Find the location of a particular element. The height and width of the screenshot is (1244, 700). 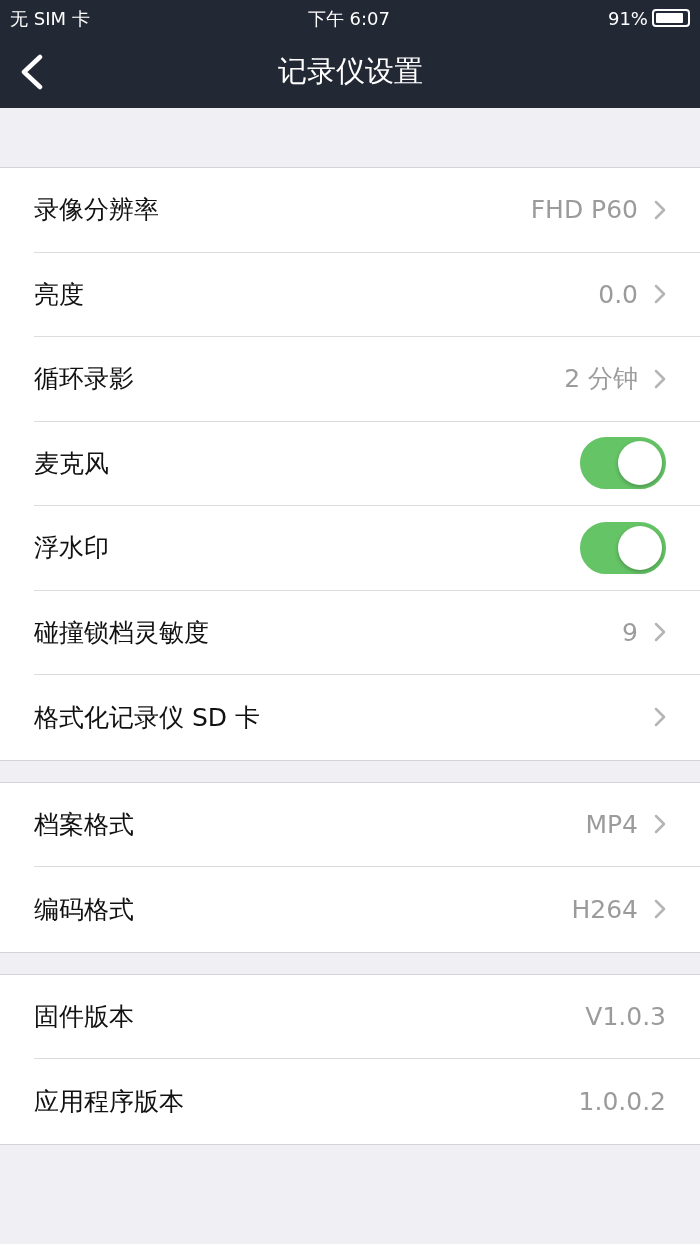

setting-value: 2 分钟 is located at coordinates (601, 379).